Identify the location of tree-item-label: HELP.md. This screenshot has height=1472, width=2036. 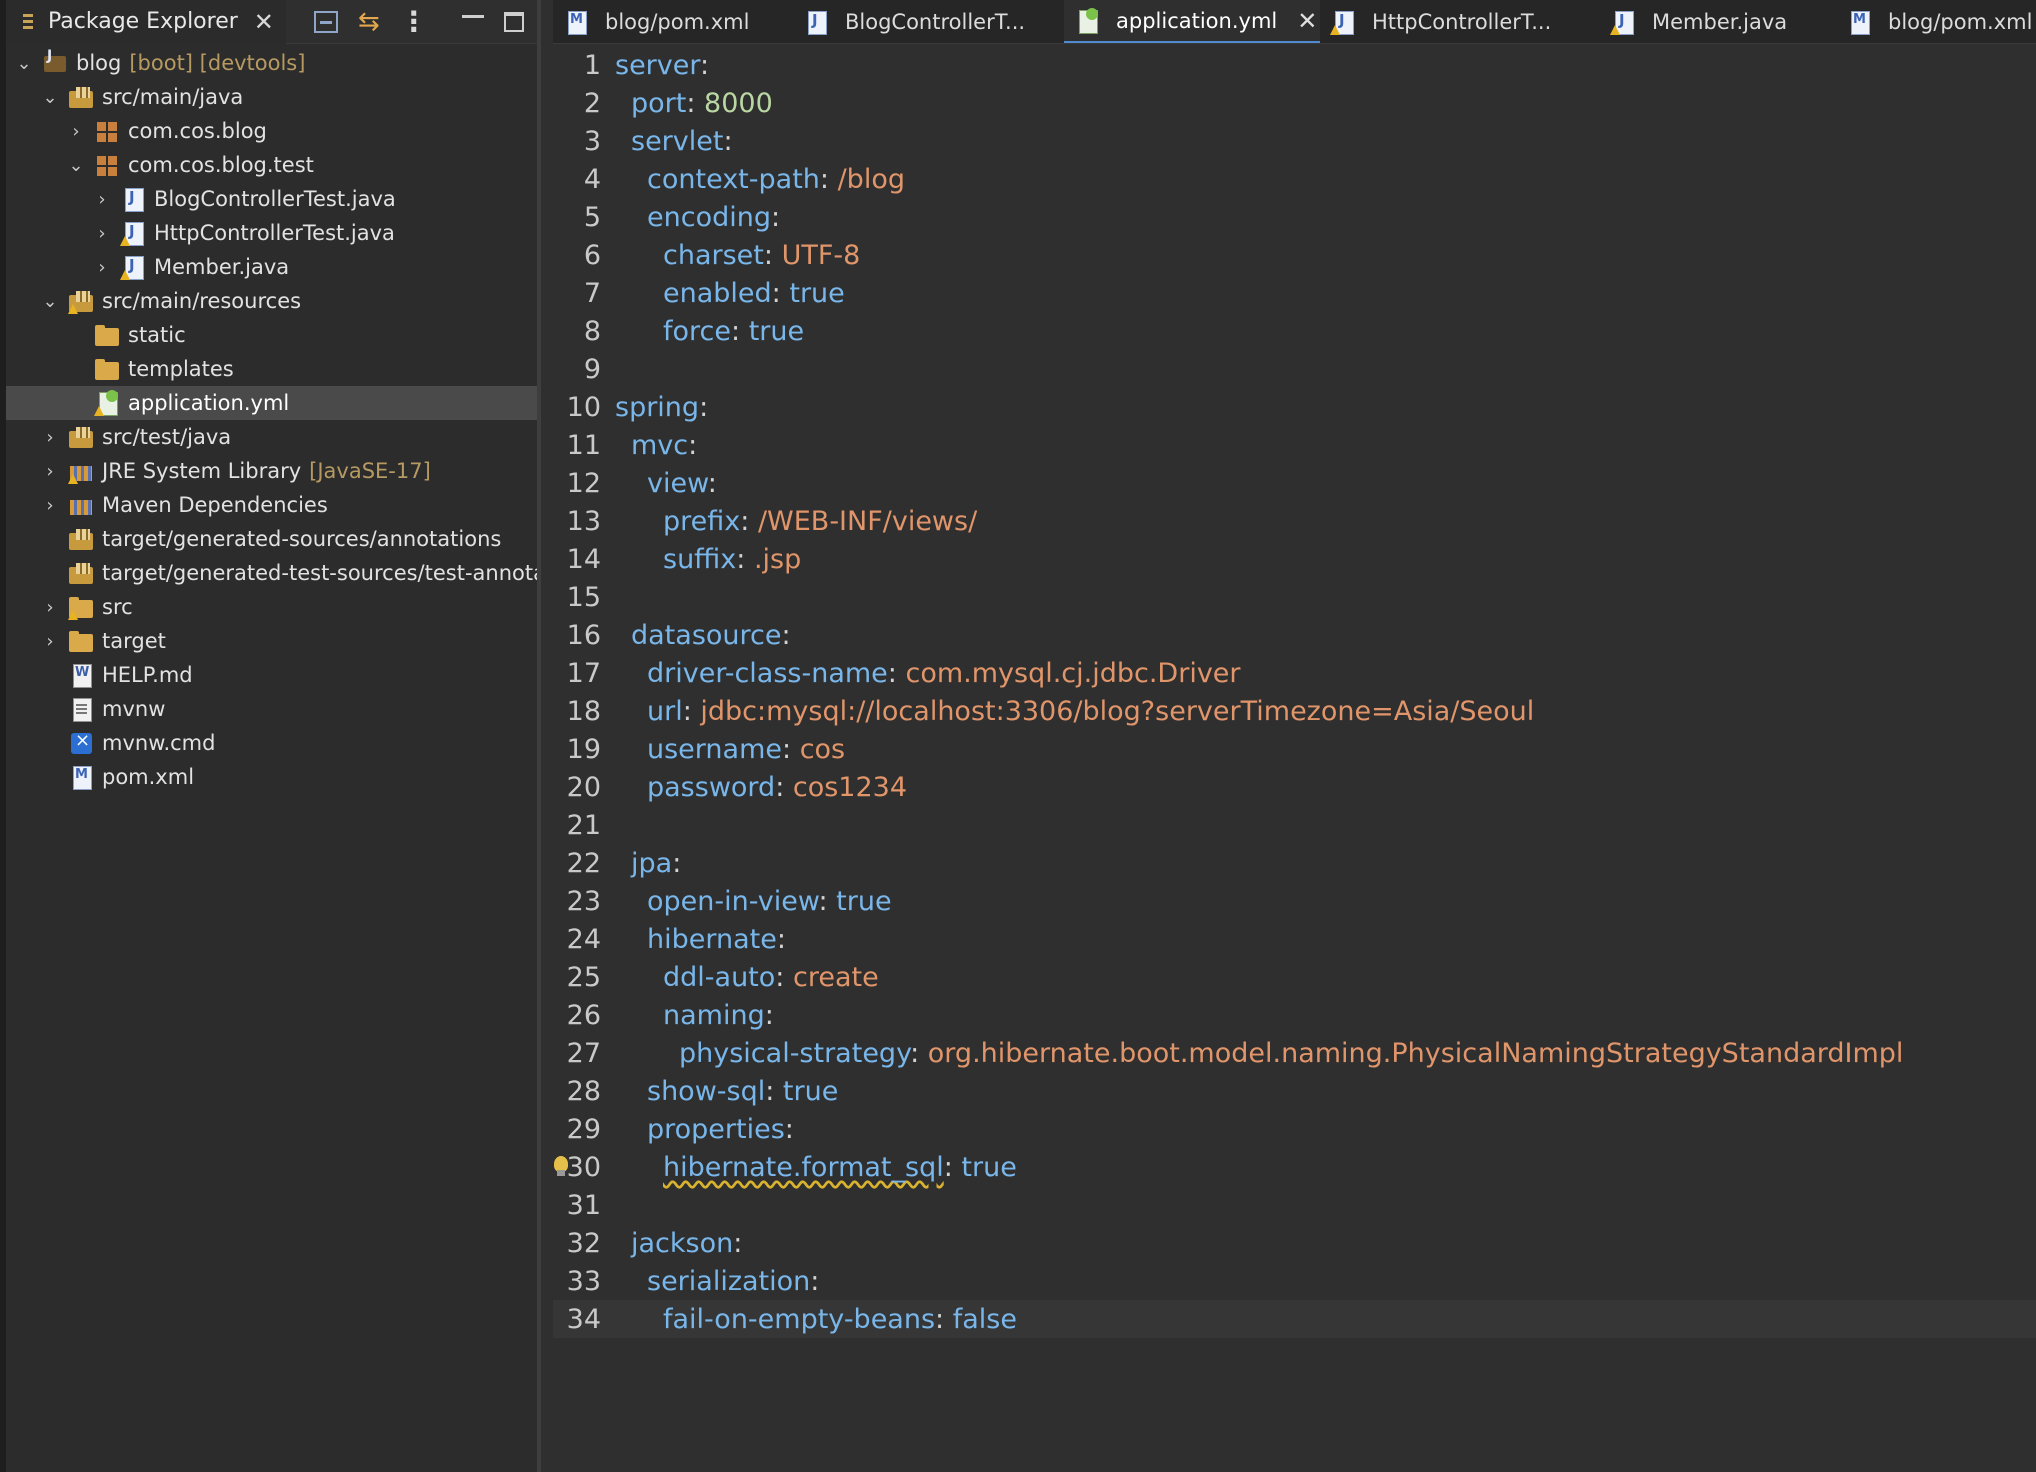
(147, 675).